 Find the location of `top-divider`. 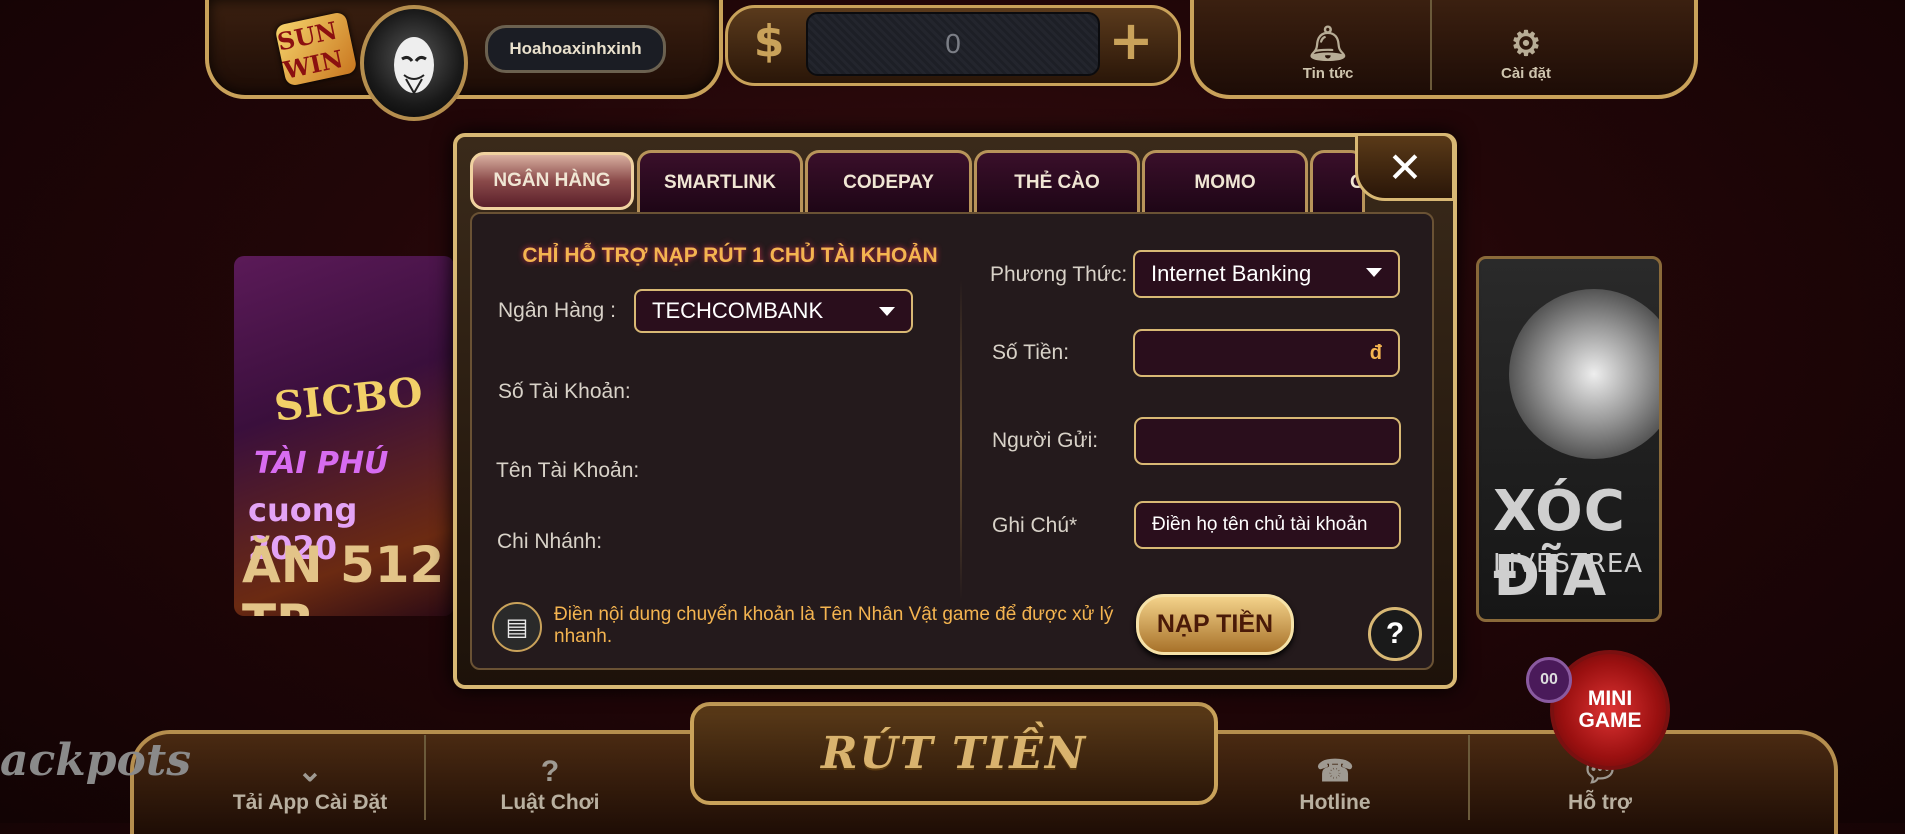

top-divider is located at coordinates (1431, 45).